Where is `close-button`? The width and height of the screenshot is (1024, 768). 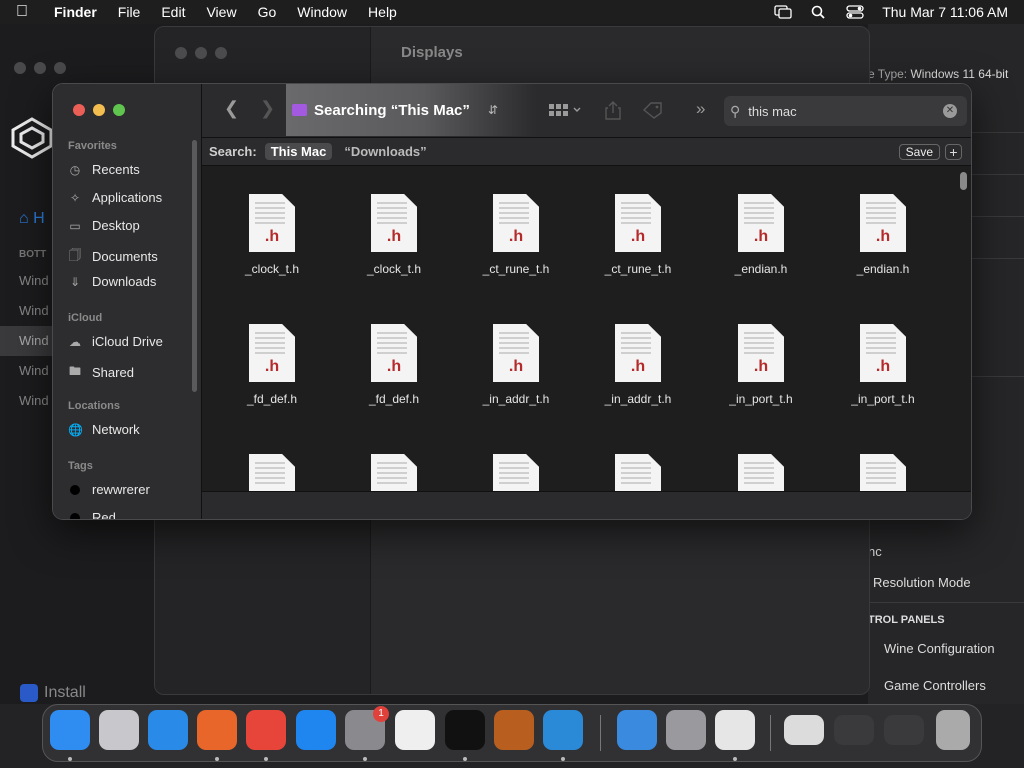
close-button is located at coordinates (79, 110).